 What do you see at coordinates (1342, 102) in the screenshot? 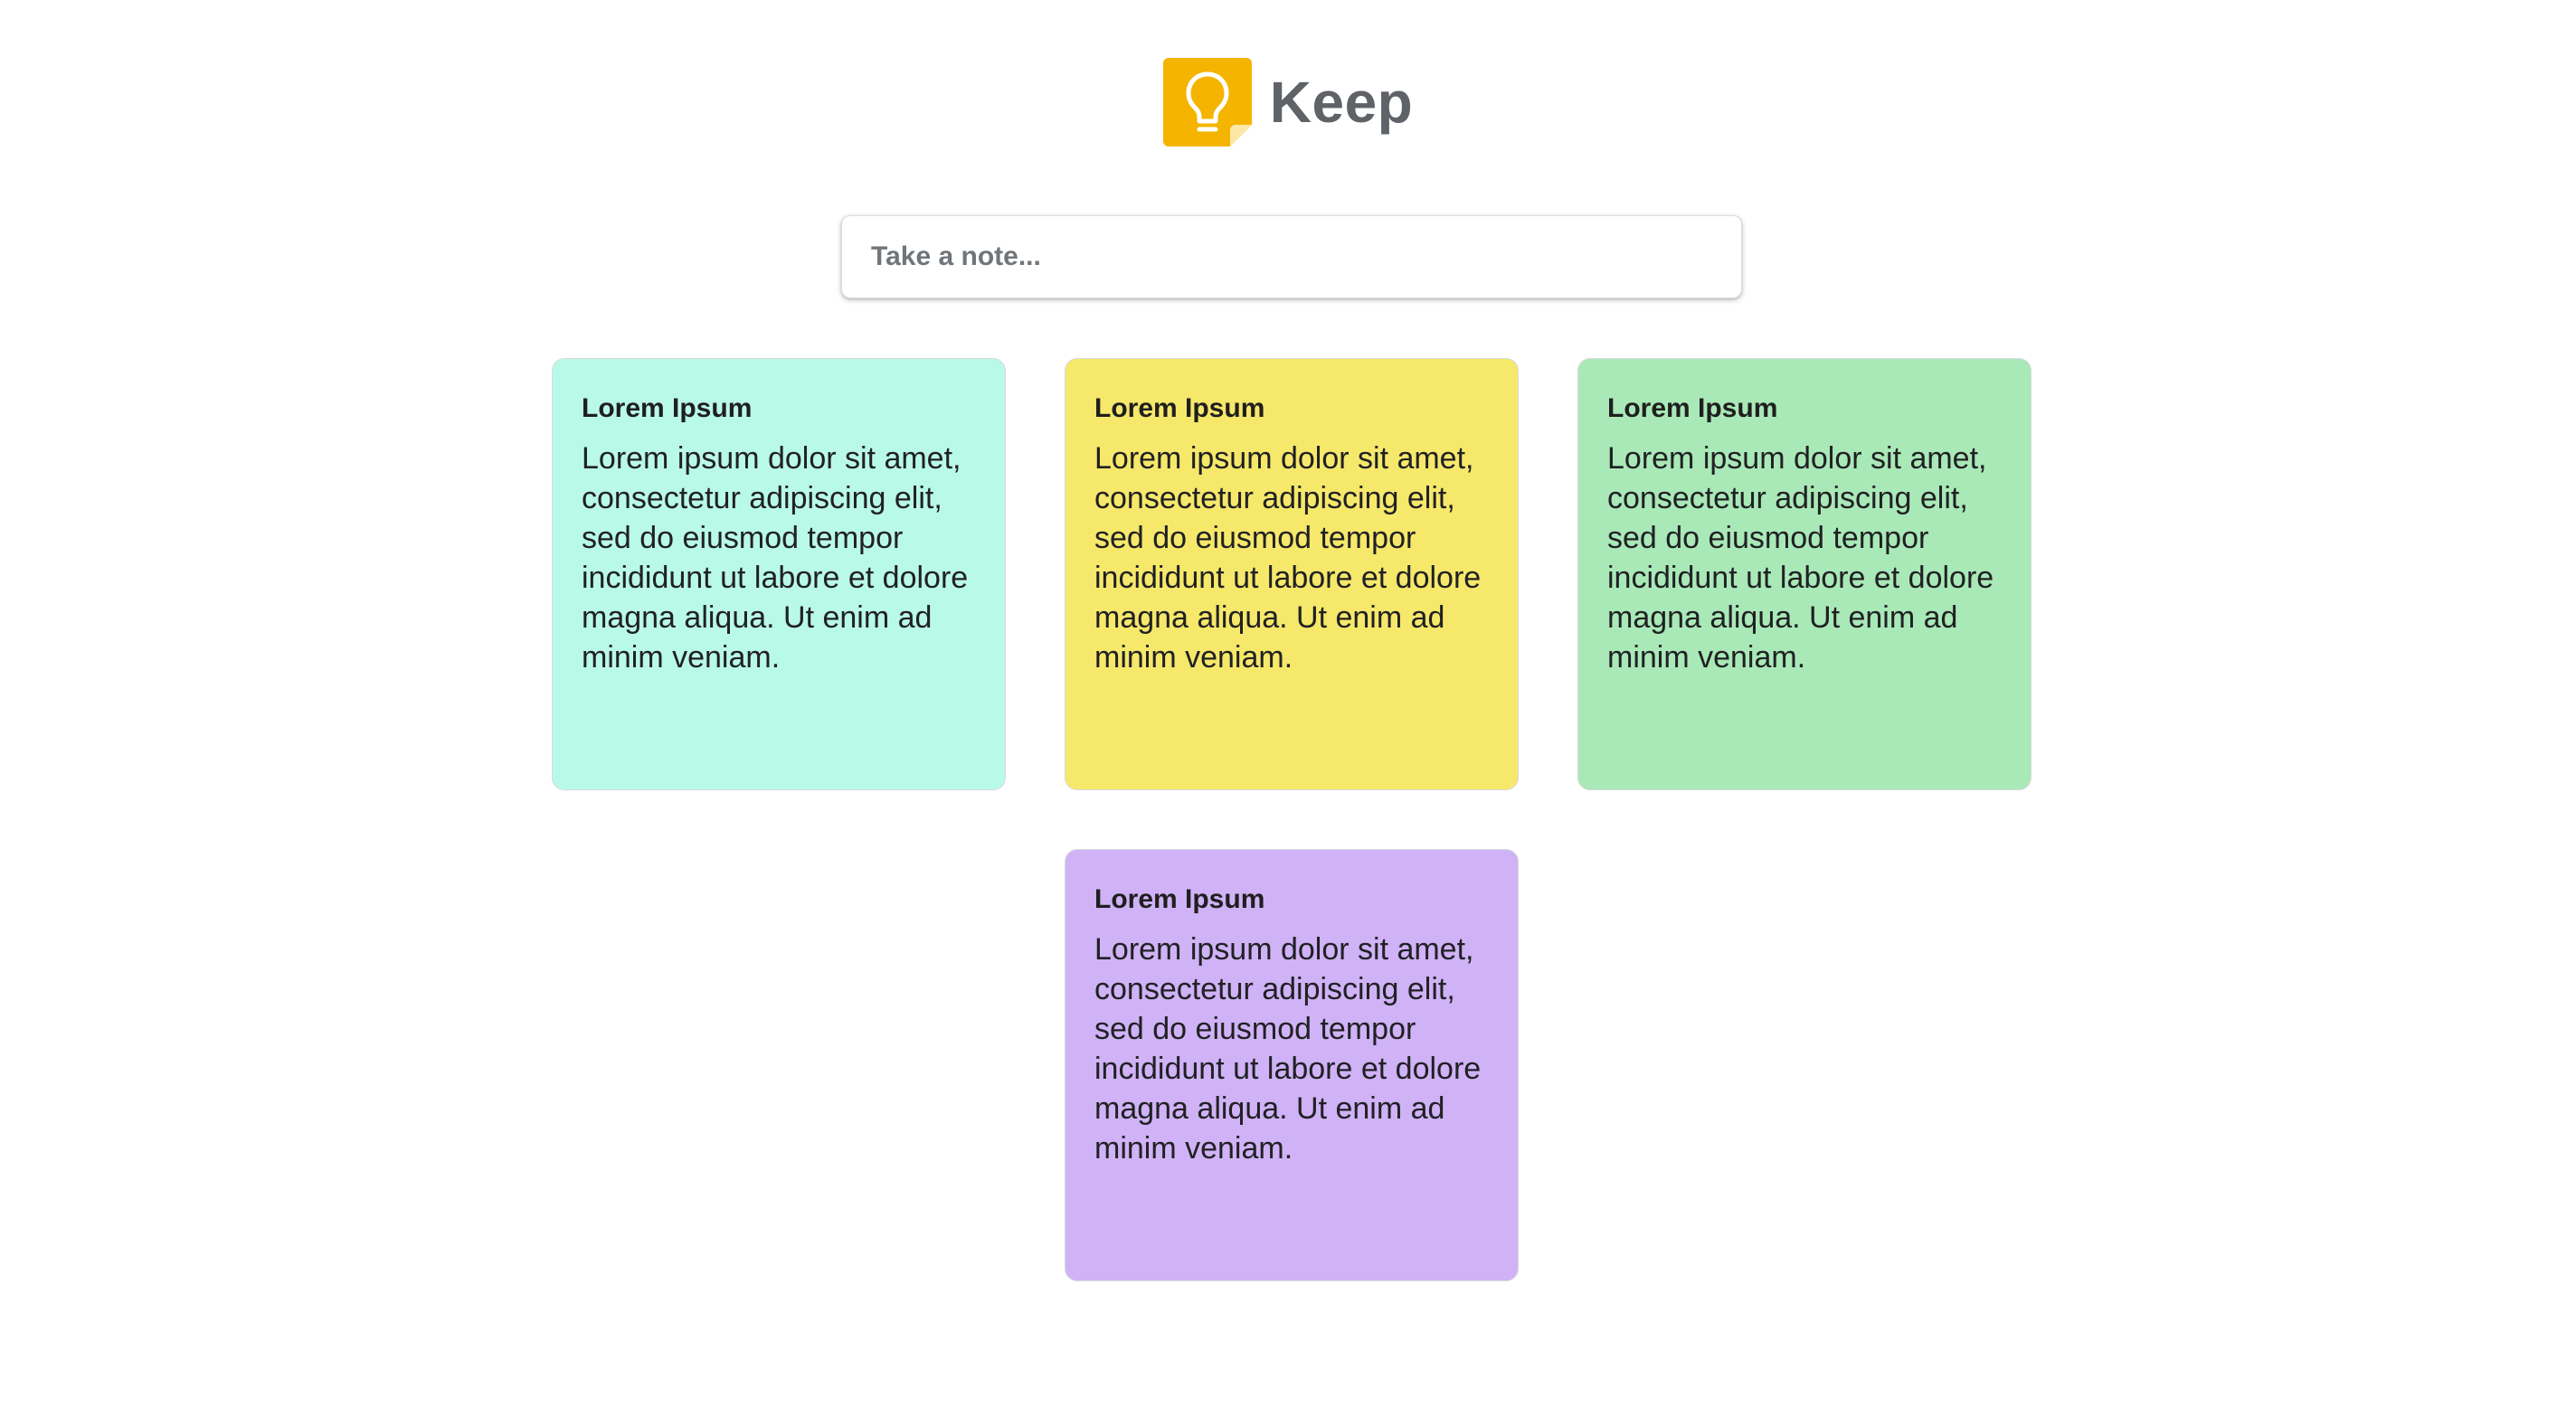
I see `app-title: Keep` at bounding box center [1342, 102].